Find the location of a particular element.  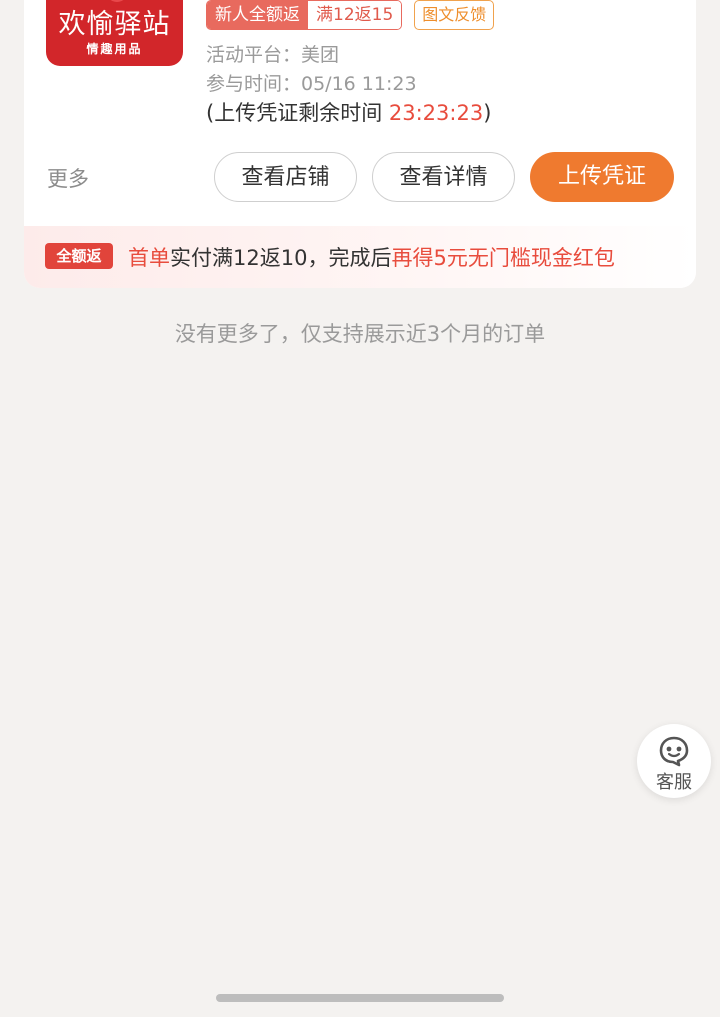

deadline-prefix: (上传凭证剩余时间 is located at coordinates (297, 113).